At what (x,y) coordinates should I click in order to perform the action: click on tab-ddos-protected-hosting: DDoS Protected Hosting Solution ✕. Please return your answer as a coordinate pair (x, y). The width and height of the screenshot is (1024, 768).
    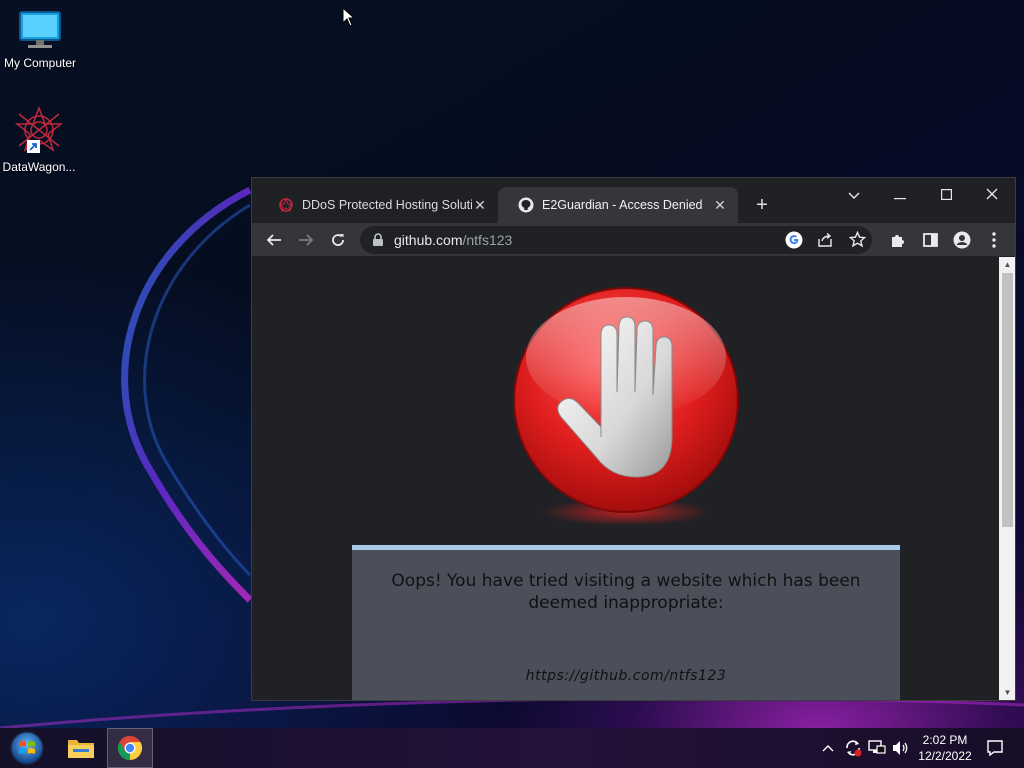
    Looking at the image, I should click on (378, 205).